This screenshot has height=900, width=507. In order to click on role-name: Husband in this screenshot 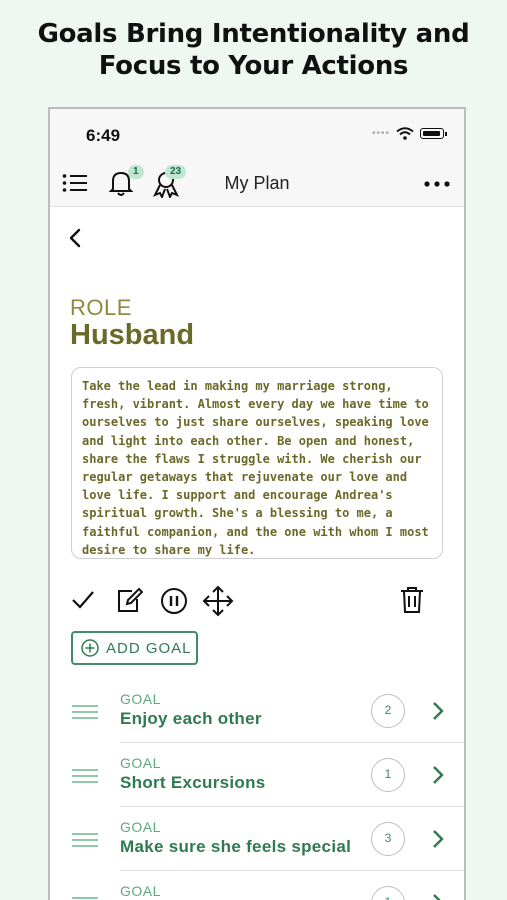, I will do `click(132, 335)`.